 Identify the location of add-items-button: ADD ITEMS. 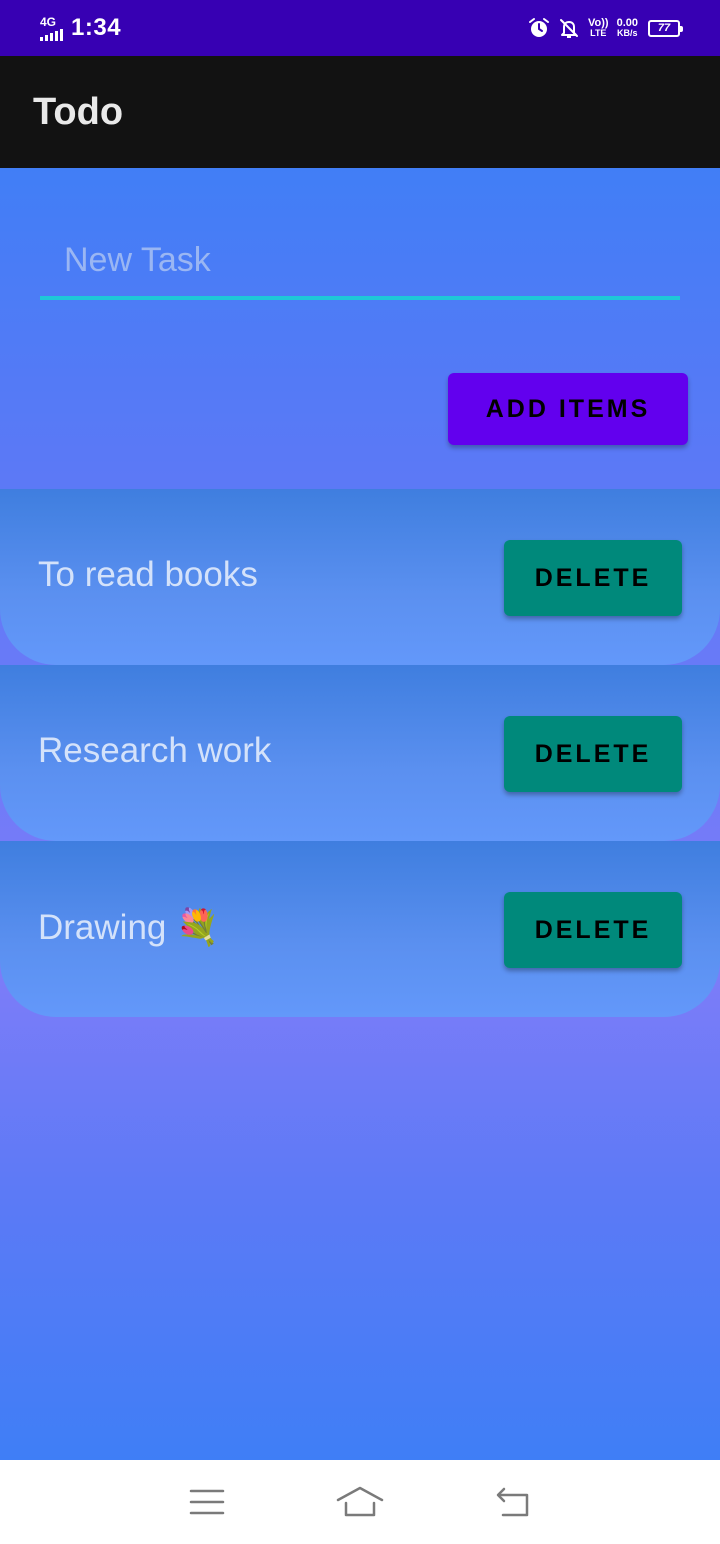
(568, 409).